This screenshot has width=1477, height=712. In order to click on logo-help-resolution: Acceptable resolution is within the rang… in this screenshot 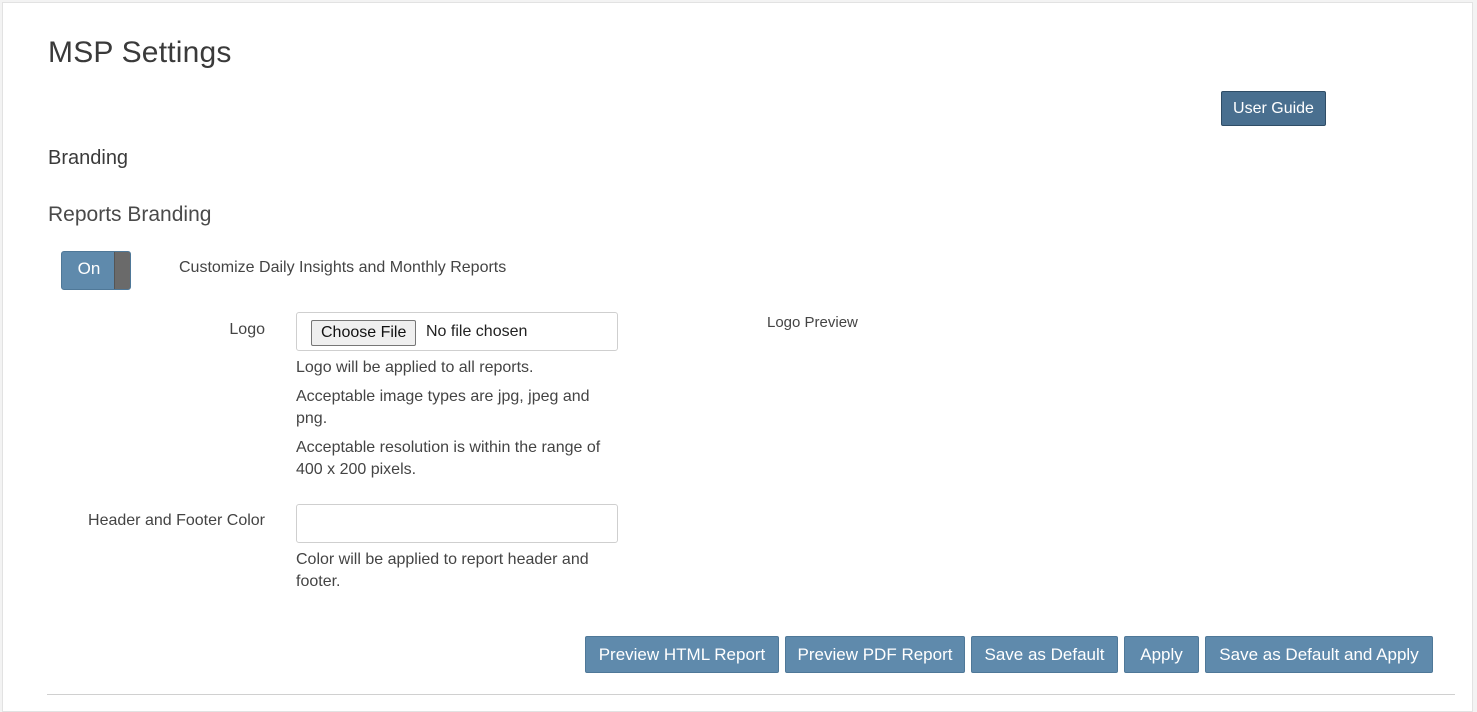, I will do `click(448, 458)`.